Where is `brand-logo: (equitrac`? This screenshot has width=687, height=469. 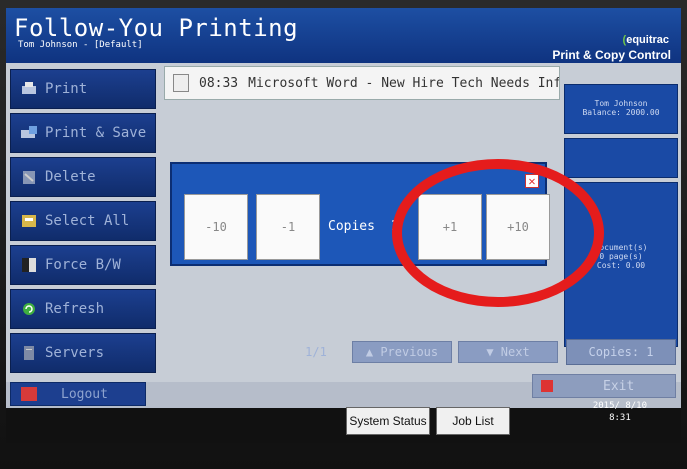 brand-logo: (equitrac is located at coordinates (645, 40).